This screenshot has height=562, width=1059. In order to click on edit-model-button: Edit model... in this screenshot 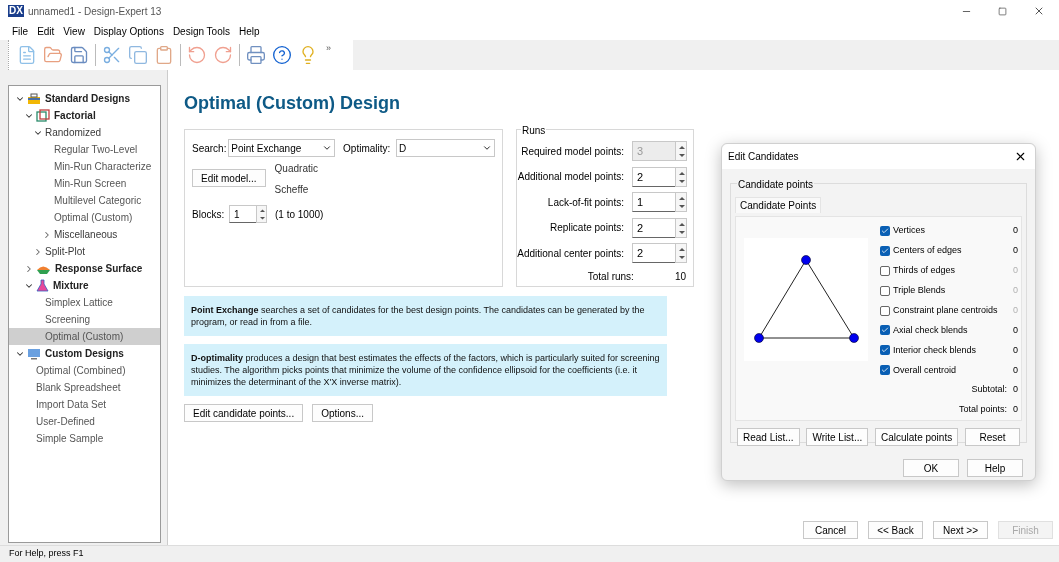, I will do `click(229, 178)`.